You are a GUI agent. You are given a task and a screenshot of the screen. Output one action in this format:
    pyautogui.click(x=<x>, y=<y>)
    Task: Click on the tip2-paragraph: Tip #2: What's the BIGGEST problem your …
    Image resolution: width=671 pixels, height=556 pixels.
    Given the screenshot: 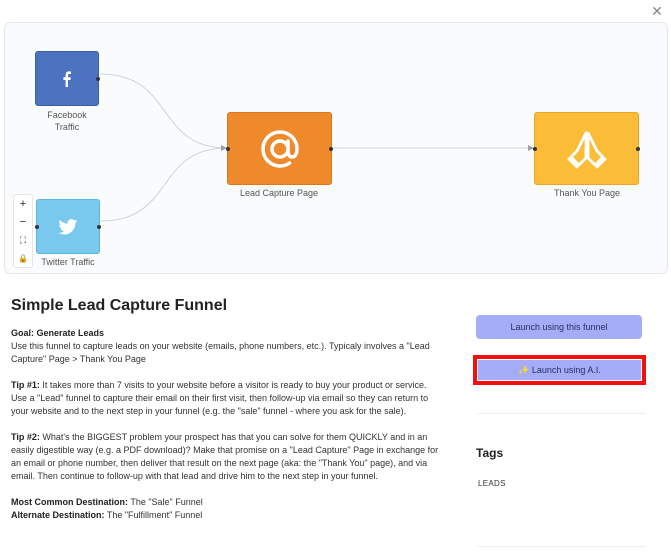 What is the action you would take?
    pyautogui.click(x=226, y=457)
    